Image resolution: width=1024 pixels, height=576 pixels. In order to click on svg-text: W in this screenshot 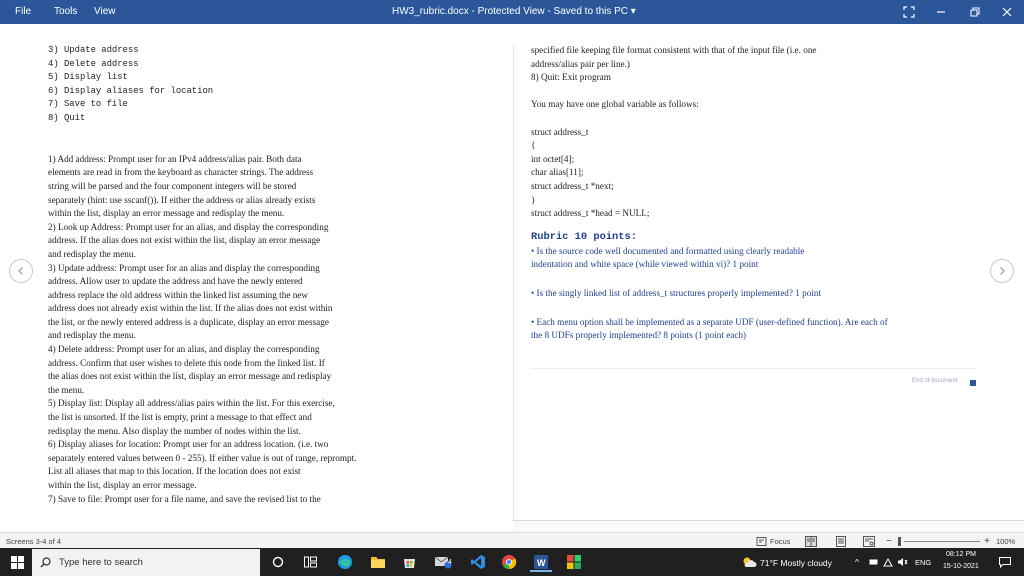, I will do `click(541, 563)`.